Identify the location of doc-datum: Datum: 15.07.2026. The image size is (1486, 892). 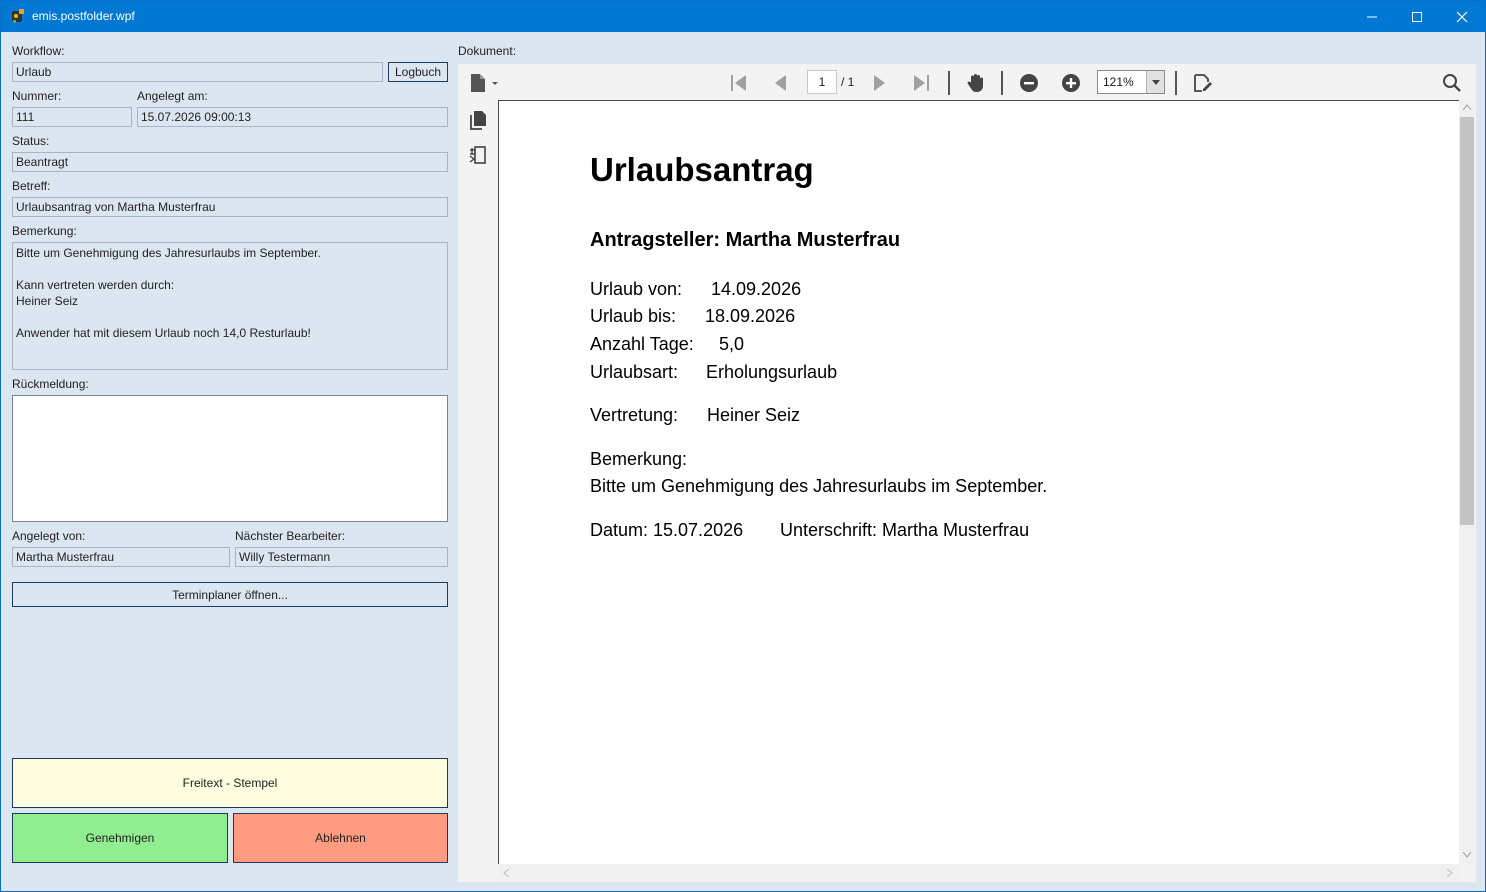
(667, 530).